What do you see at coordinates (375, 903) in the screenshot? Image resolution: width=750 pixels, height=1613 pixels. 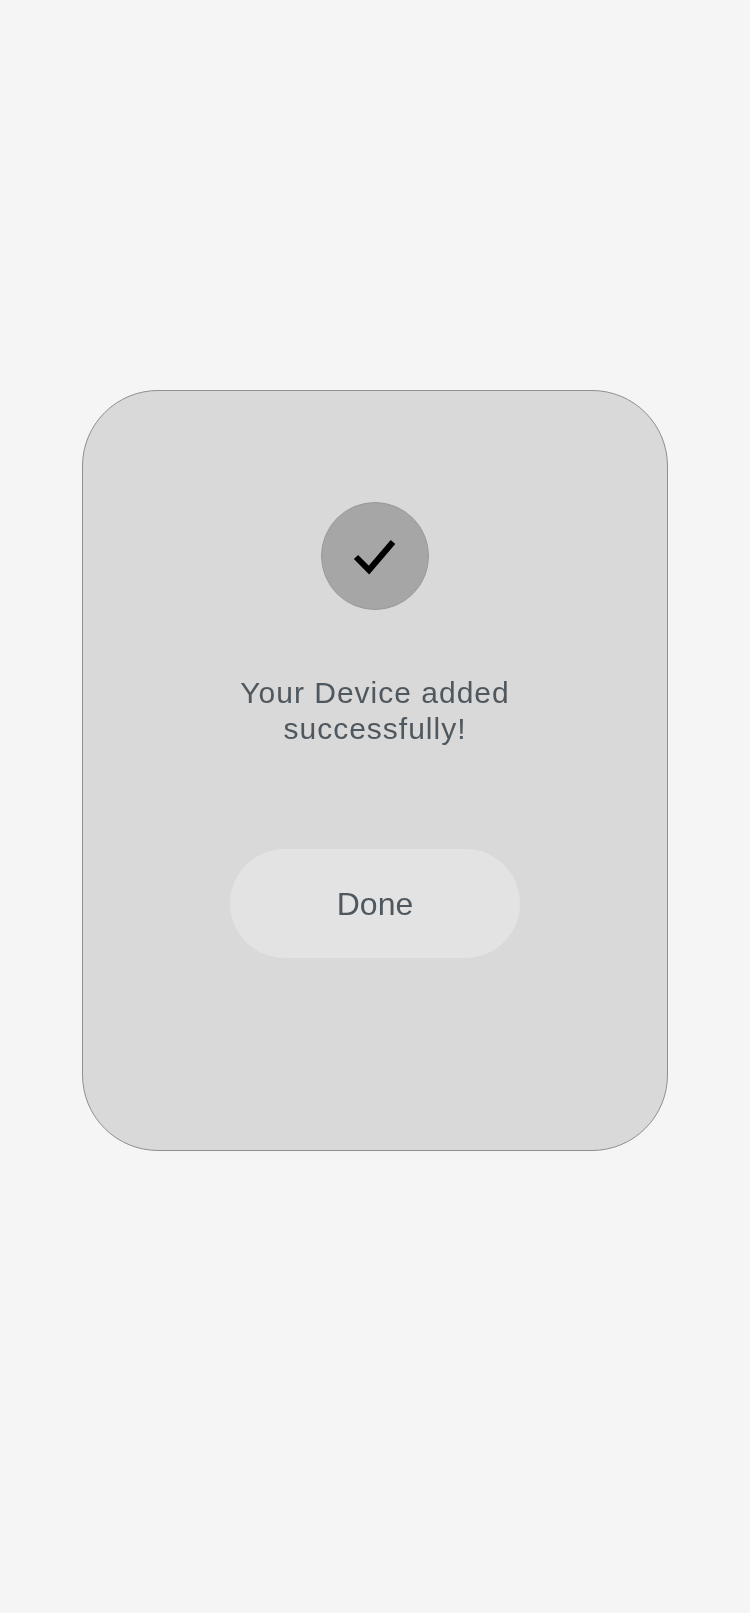 I see `done-button: Done` at bounding box center [375, 903].